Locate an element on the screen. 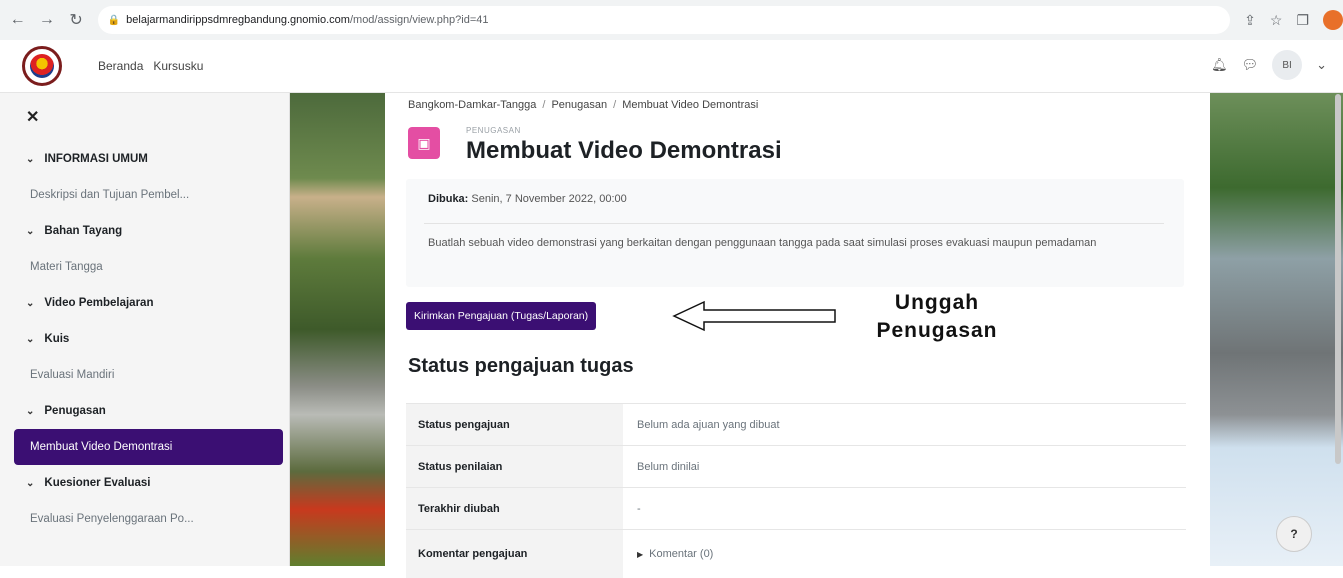  status-value: - is located at coordinates (904, 509).